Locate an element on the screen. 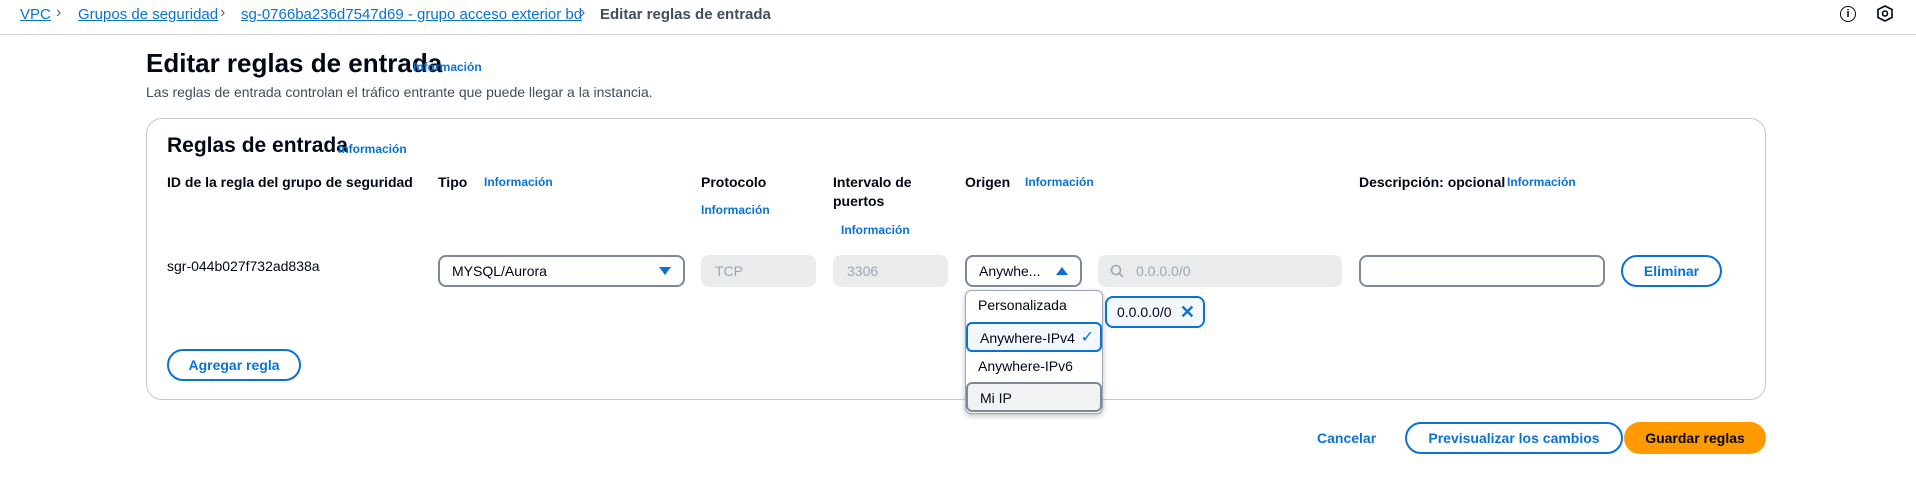 The height and width of the screenshot is (498, 1916). description-input is located at coordinates (1482, 271).